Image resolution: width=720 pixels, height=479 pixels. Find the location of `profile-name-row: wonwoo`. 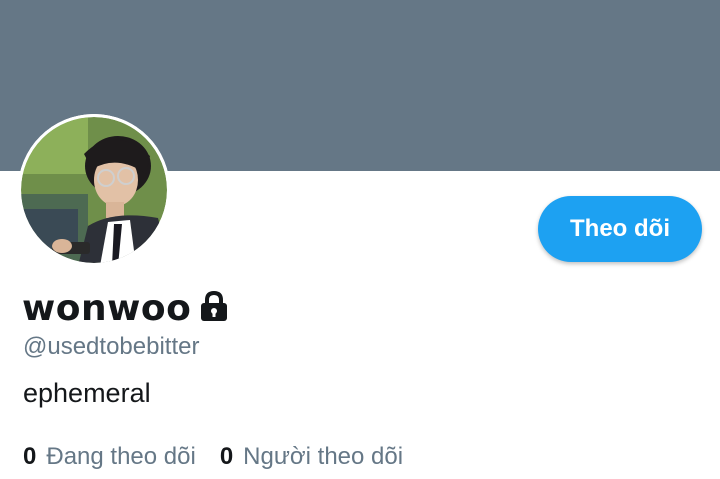

profile-name-row: wonwoo is located at coordinates (125, 308).